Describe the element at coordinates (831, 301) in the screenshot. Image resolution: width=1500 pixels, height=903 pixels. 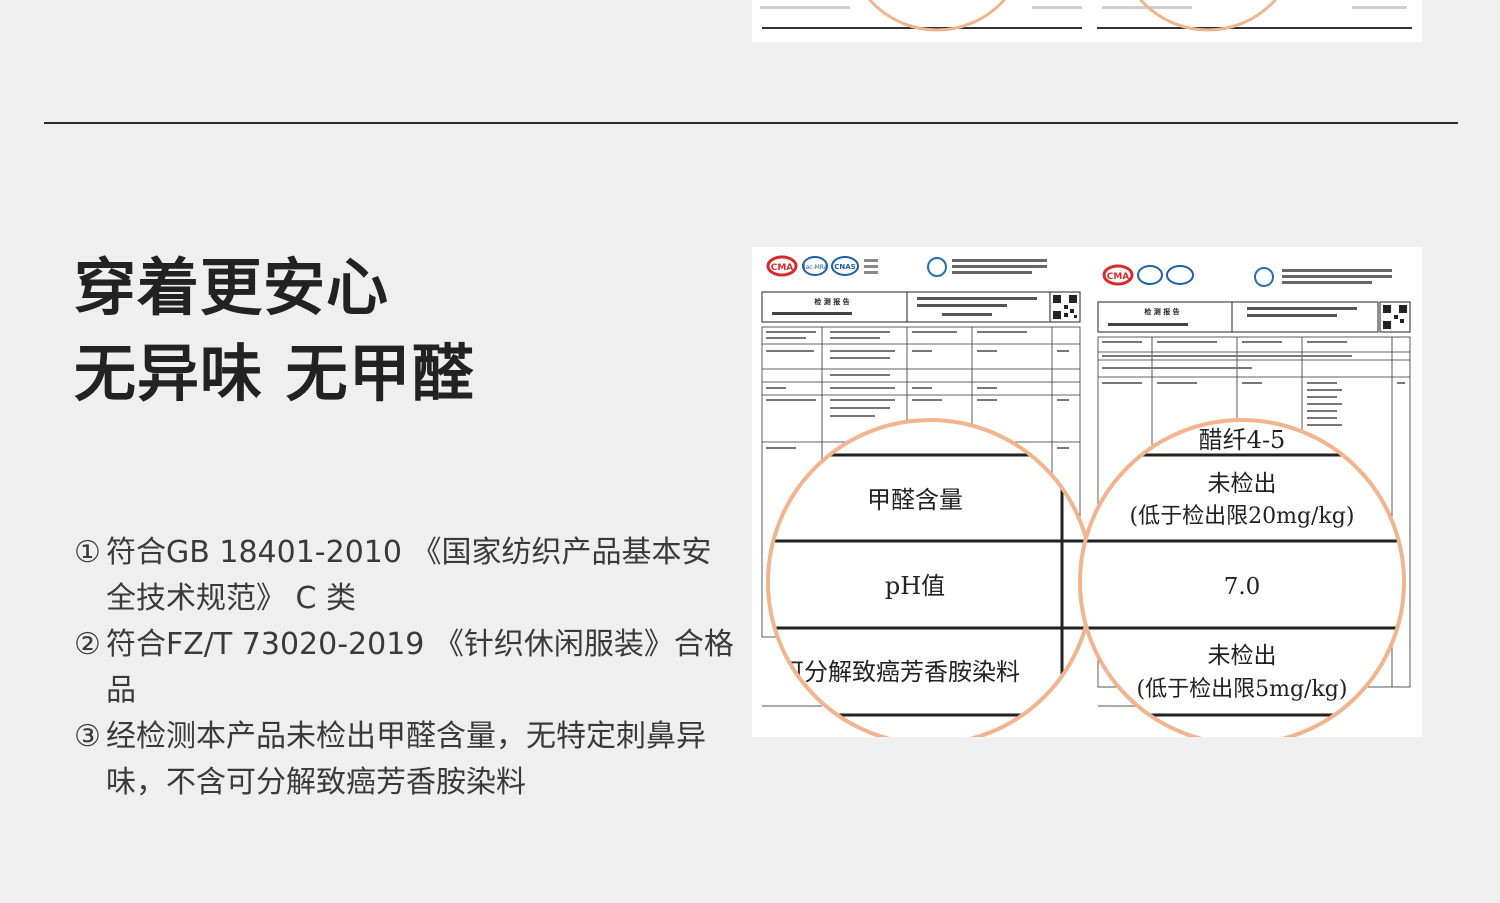
I see `report-title: 检 测 报 告` at that location.